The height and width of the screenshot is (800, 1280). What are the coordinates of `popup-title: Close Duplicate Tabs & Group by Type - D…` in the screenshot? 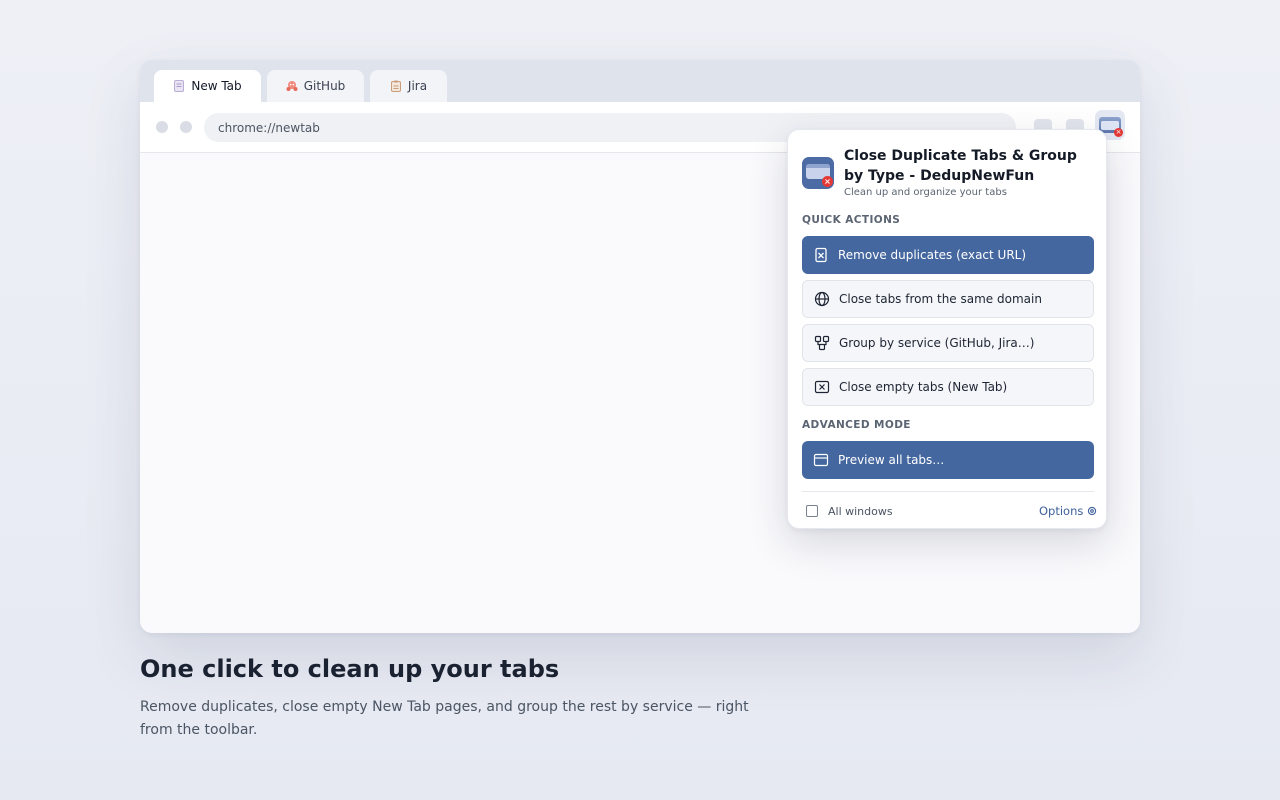 It's located at (960, 166).